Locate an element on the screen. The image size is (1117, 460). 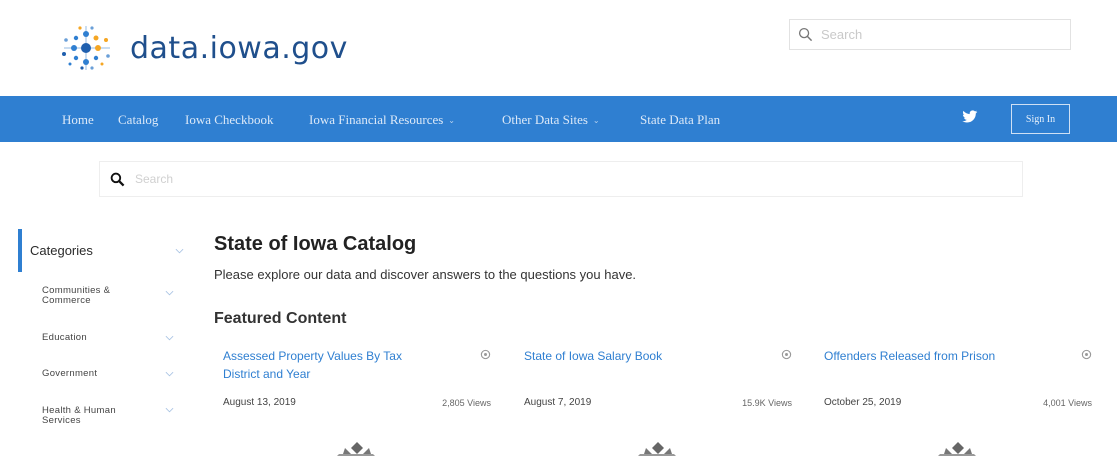
catalog-search-input is located at coordinates (565, 179).